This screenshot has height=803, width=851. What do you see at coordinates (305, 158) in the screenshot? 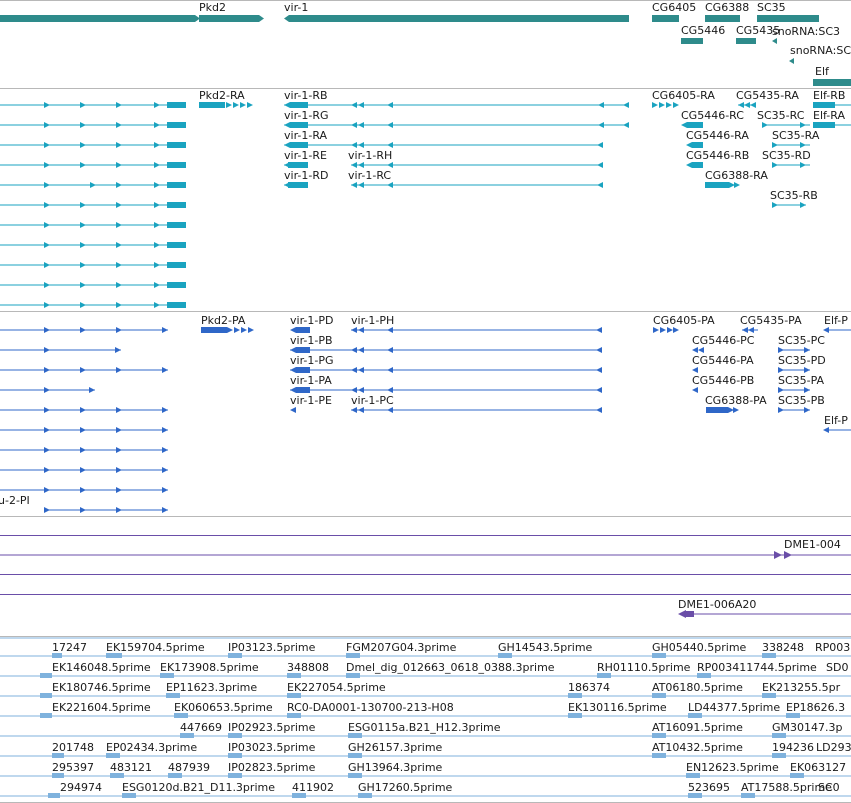
I see `transcript-vir-1-re: vir-1-RE` at bounding box center [305, 158].